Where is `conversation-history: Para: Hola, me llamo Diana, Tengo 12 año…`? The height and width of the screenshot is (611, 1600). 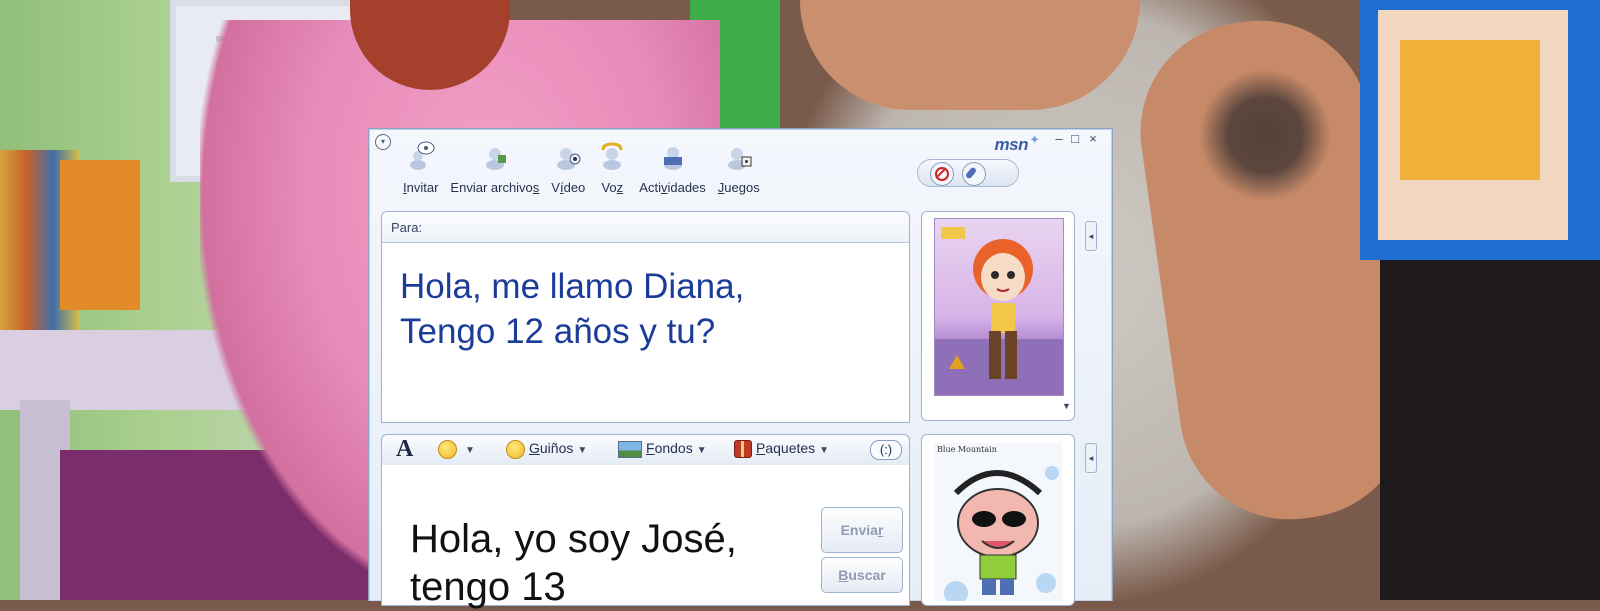
conversation-history: Para: Hola, me llamo Diana, Tengo 12 año… is located at coordinates (645, 317).